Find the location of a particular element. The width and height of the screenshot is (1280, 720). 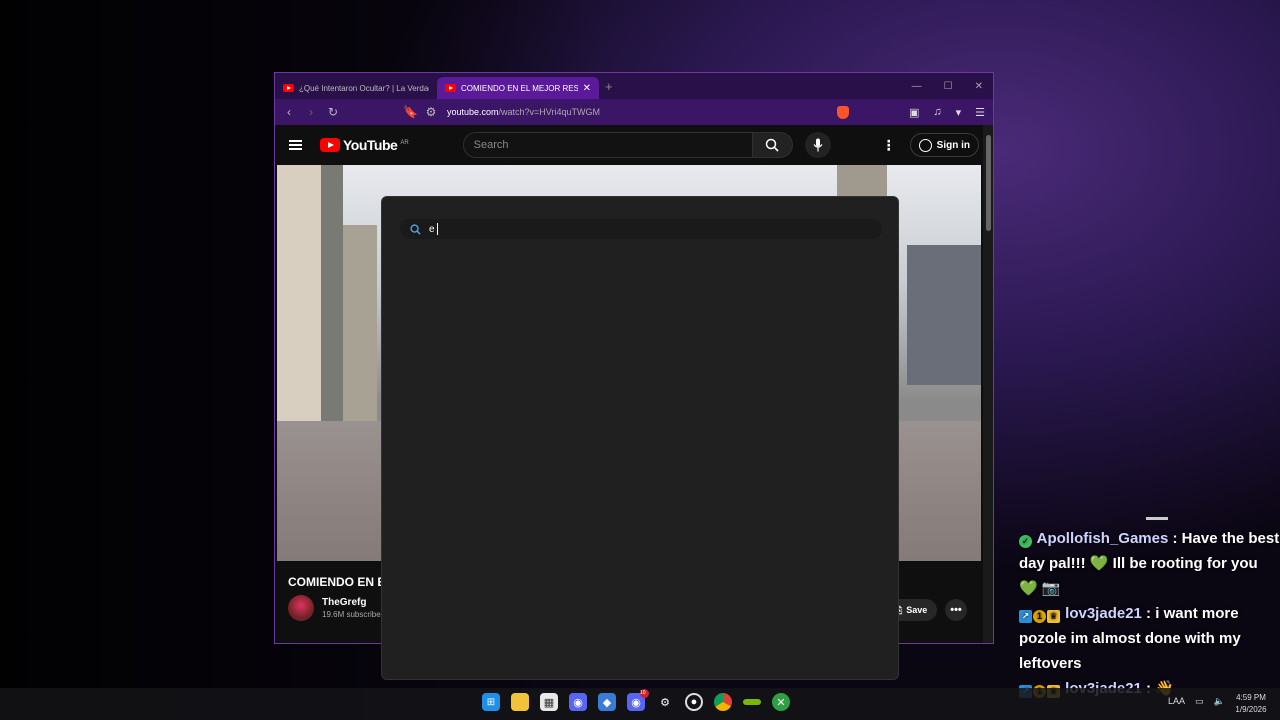

guide-menu-icon is located at coordinates (295, 145).